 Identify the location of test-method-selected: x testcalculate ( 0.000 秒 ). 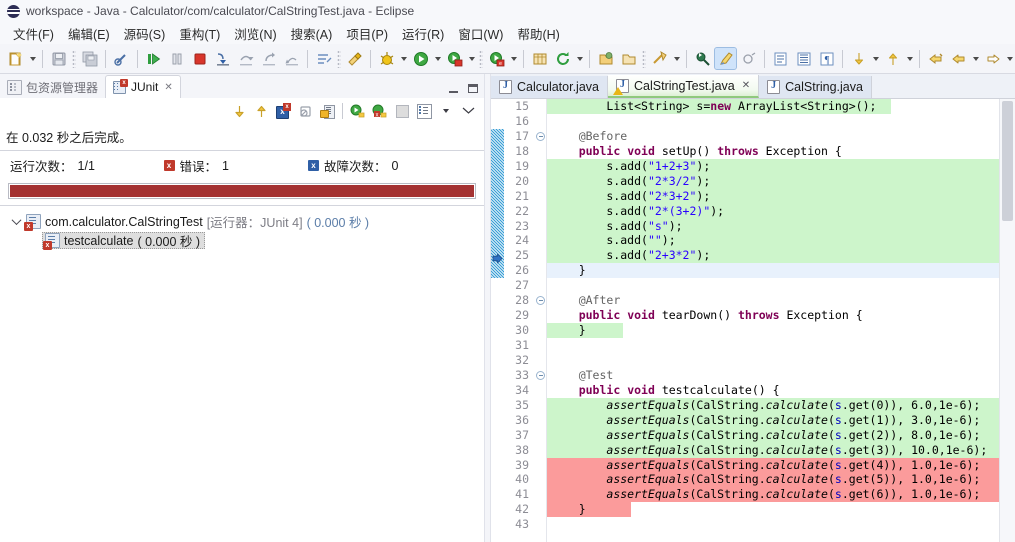
(124, 241).